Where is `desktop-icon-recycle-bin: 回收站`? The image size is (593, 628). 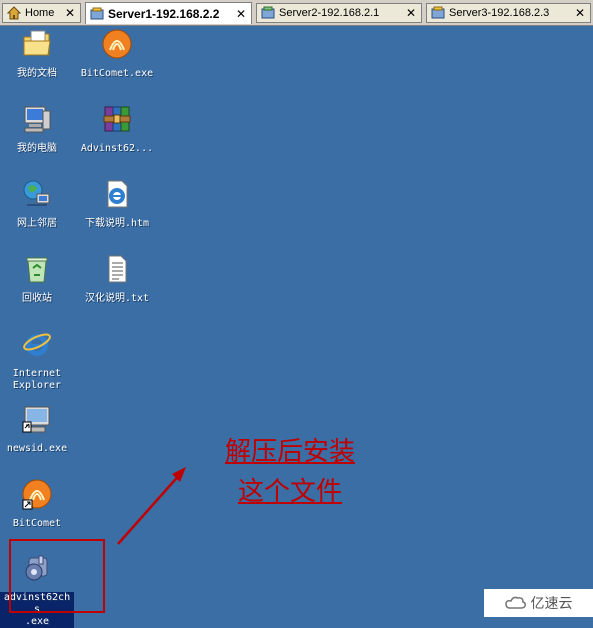
desktop-icon-recycle-bin: 回收站 is located at coordinates (37, 279).